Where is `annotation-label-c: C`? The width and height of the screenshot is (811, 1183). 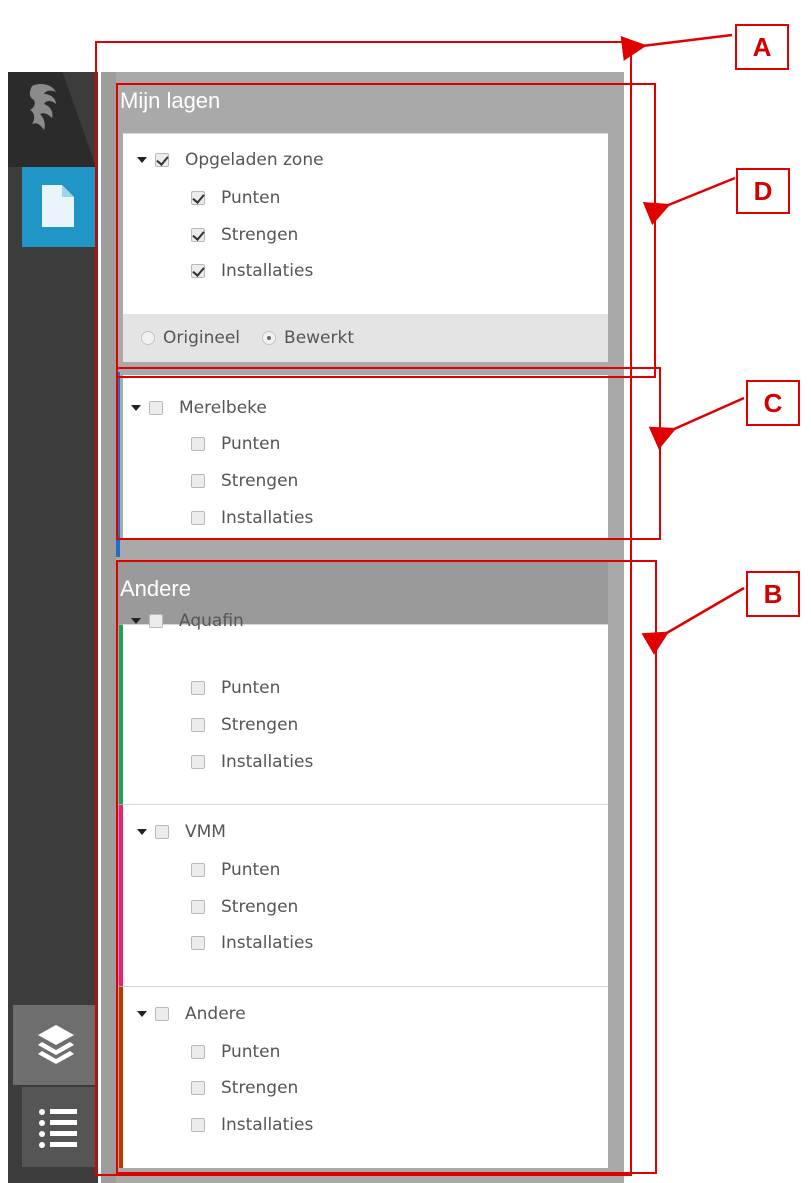 annotation-label-c: C is located at coordinates (773, 403).